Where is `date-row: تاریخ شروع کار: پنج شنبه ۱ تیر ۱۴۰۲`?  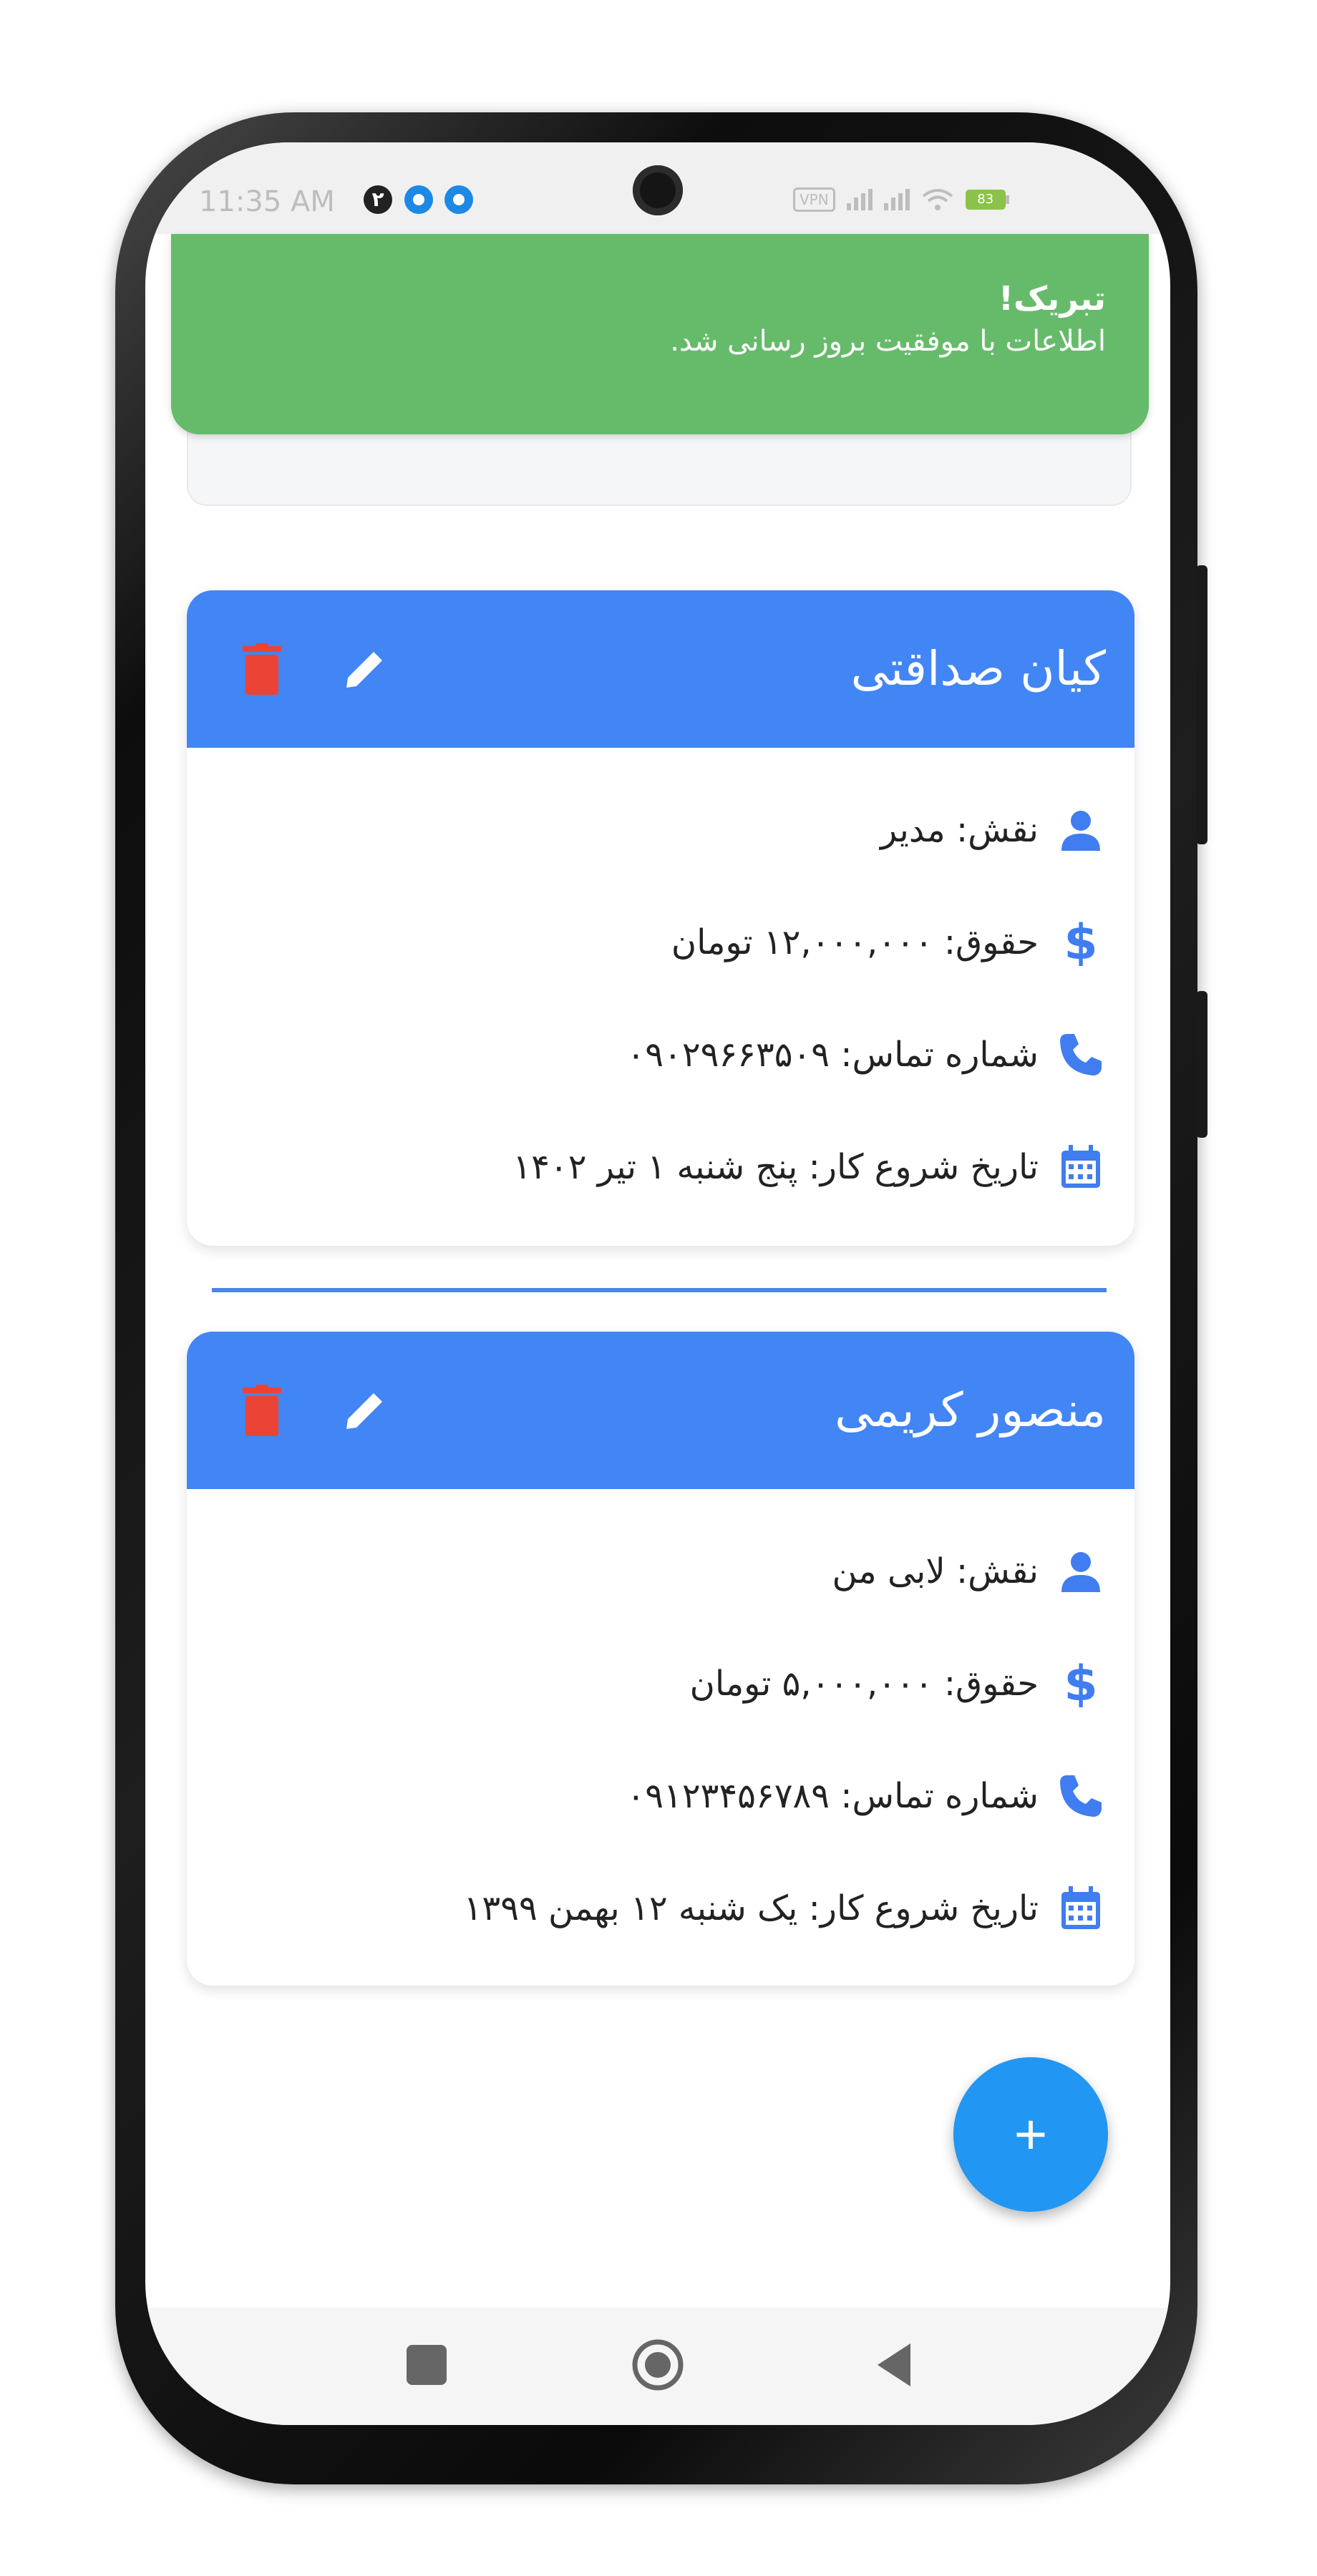 date-row: تاریخ شروع کار: پنج شنبه ۱ تیر ۱۴۰۲ is located at coordinates (809, 1167).